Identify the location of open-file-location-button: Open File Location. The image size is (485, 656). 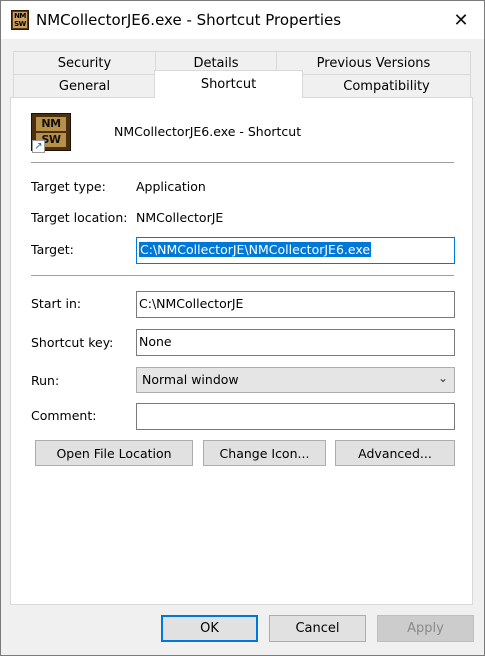
(114, 453).